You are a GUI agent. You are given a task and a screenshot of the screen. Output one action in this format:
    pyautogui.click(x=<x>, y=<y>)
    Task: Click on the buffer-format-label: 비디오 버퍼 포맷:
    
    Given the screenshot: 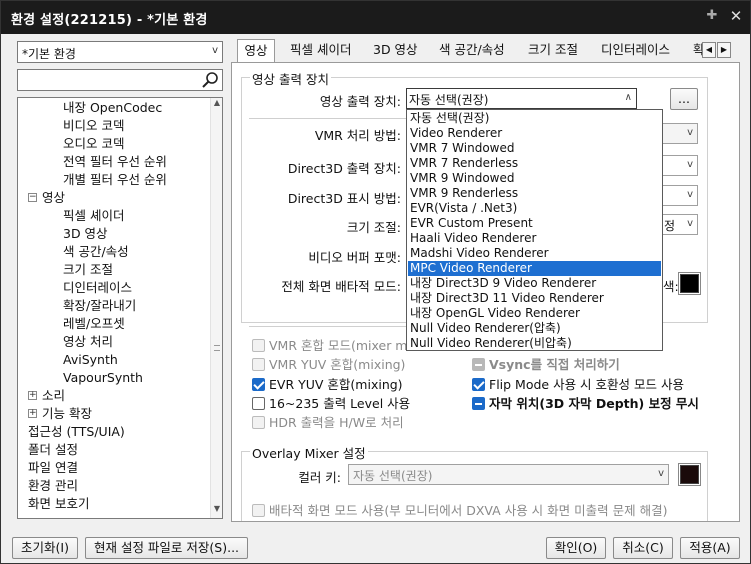 What is the action you would take?
    pyautogui.click(x=354, y=257)
    